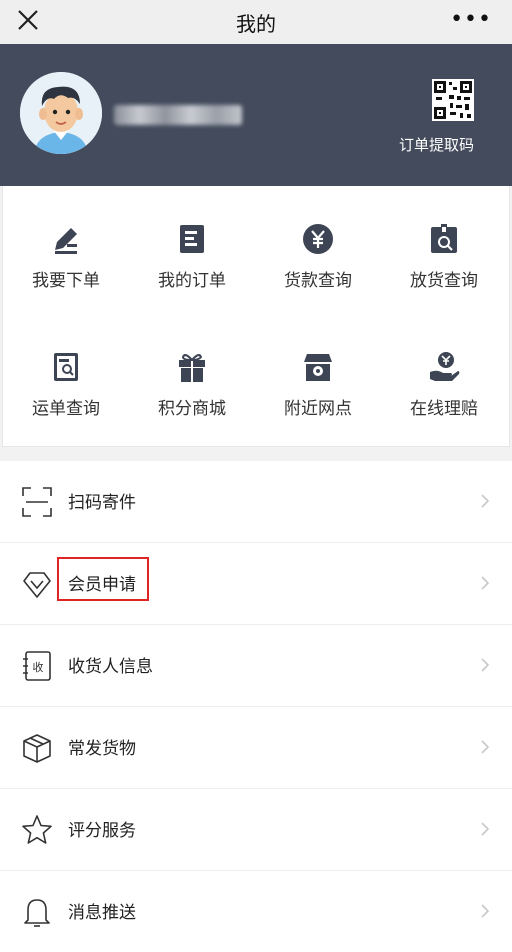  I want to click on star-icon, so click(37, 829).